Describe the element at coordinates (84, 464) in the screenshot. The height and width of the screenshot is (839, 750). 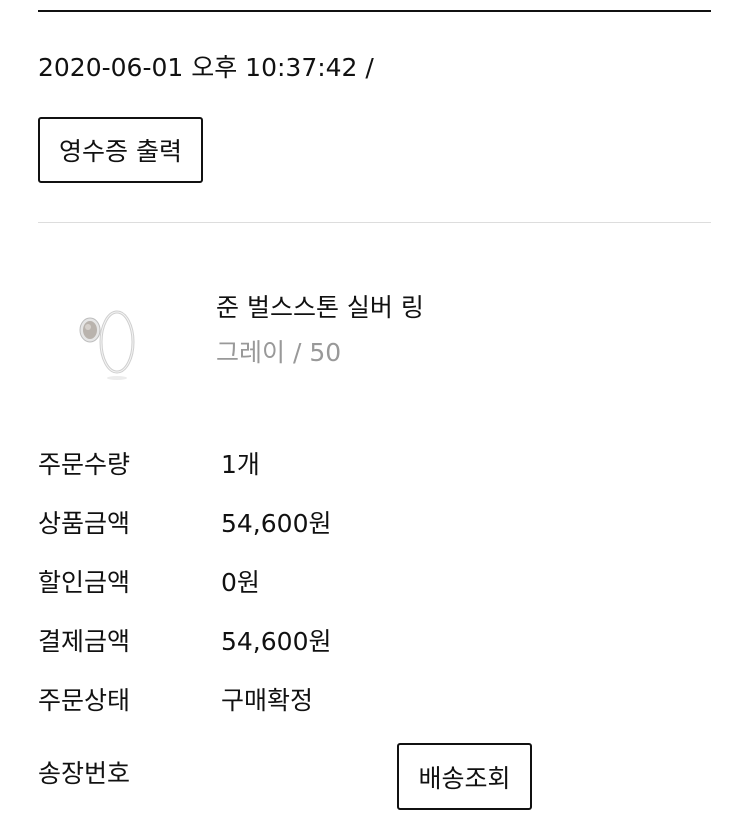
I see `detail-label: 주문수량` at that location.